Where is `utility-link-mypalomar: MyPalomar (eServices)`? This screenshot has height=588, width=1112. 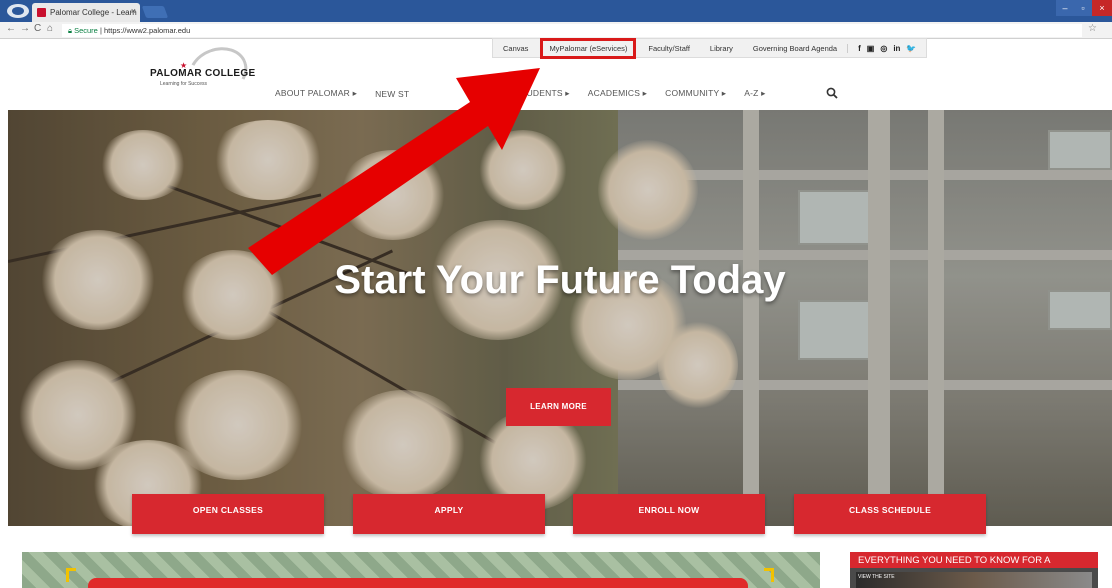 utility-link-mypalomar: MyPalomar (eServices) is located at coordinates (588, 48).